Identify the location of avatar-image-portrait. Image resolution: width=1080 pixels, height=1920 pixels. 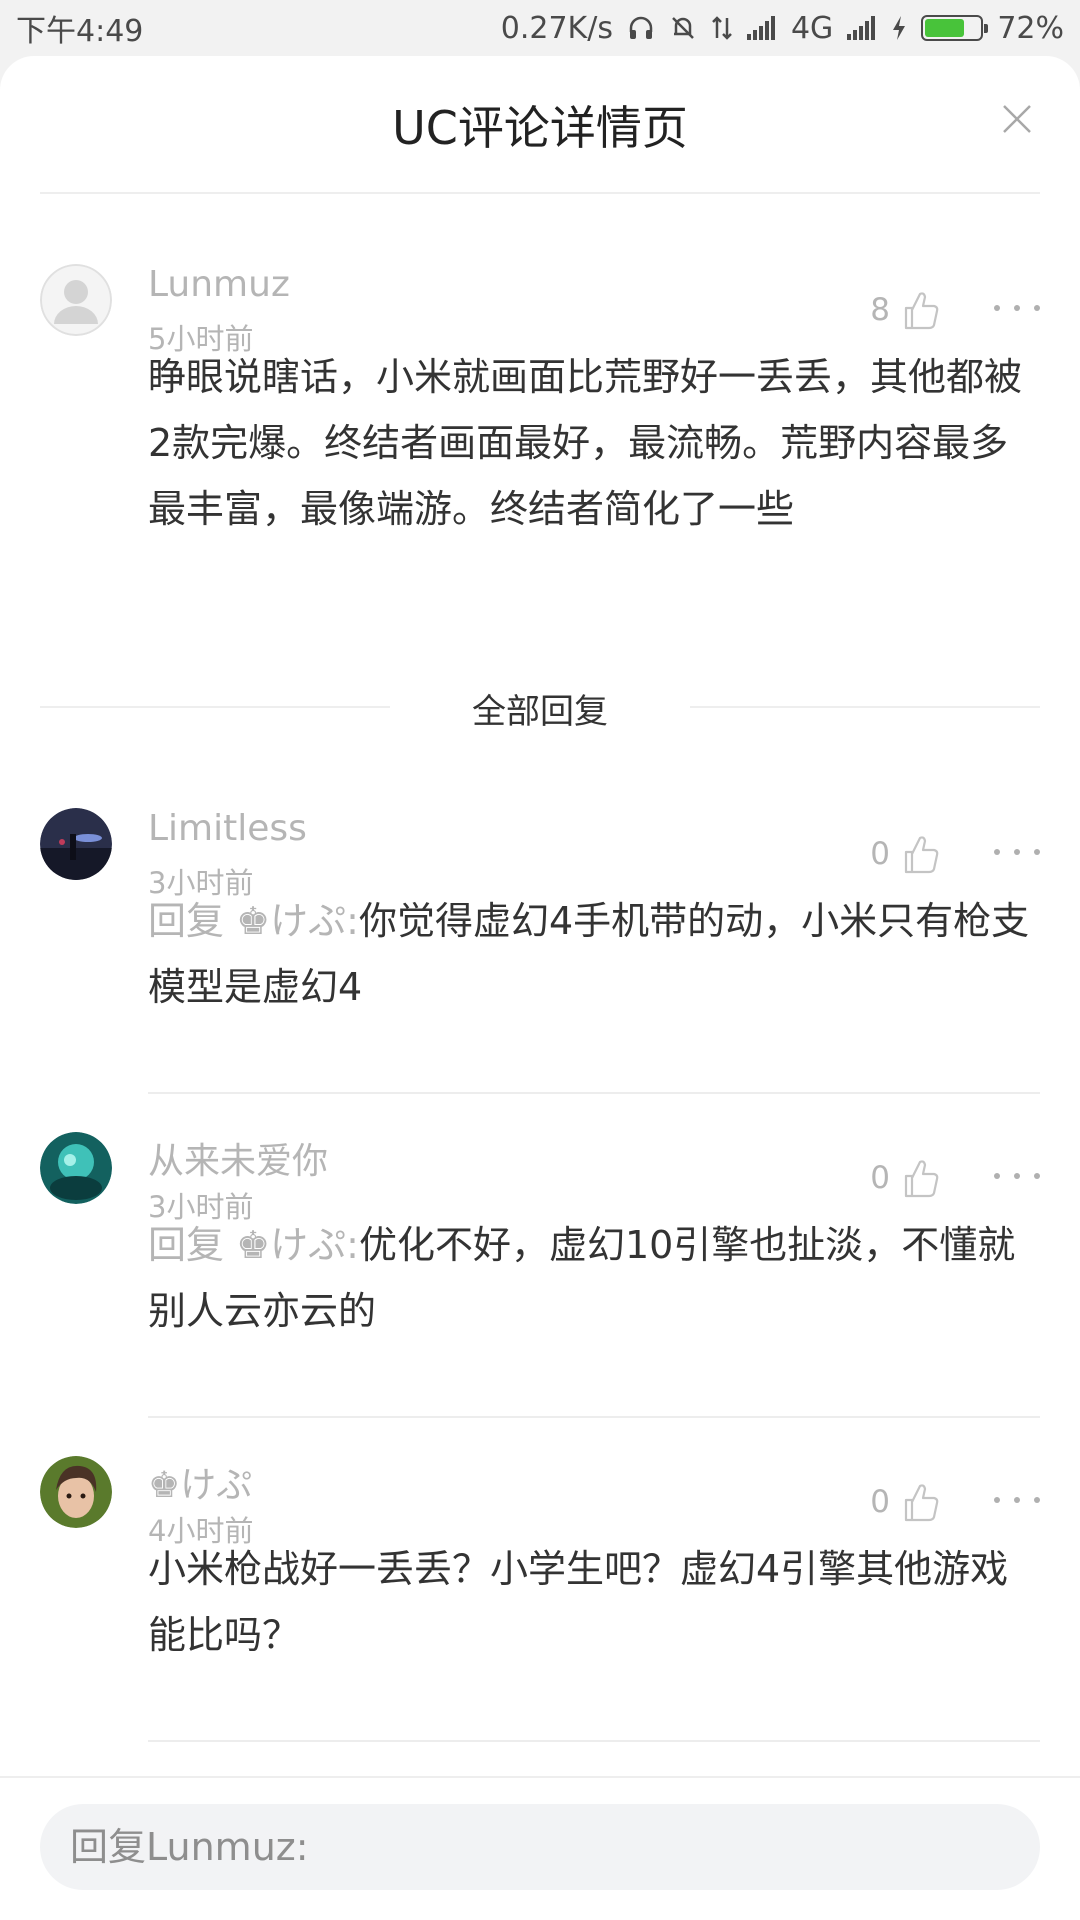
(76, 1492).